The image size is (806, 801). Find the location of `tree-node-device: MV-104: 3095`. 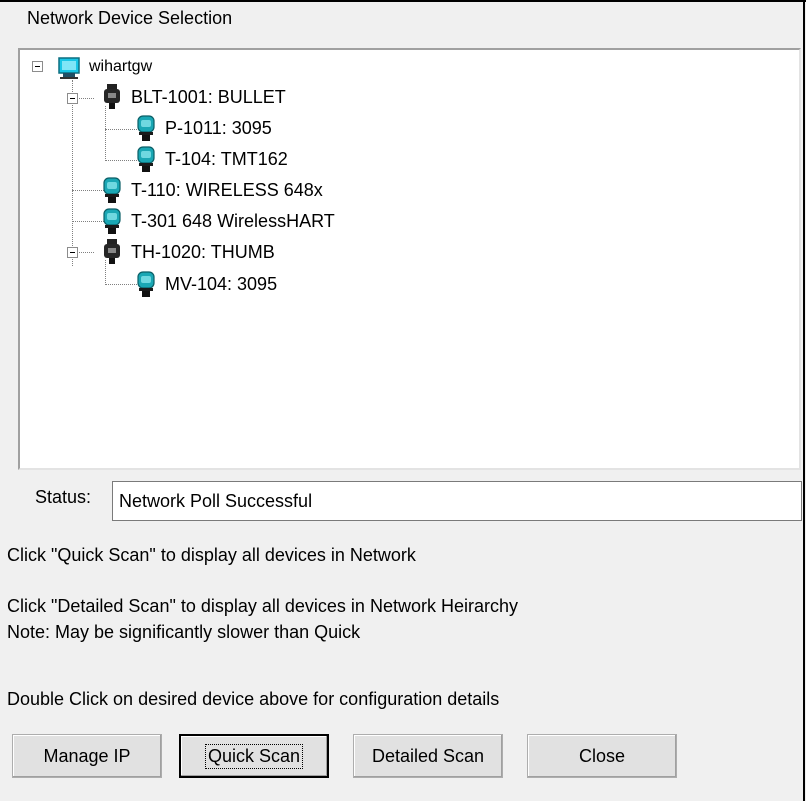

tree-node-device: MV-104: 3095 is located at coordinates (206, 284).